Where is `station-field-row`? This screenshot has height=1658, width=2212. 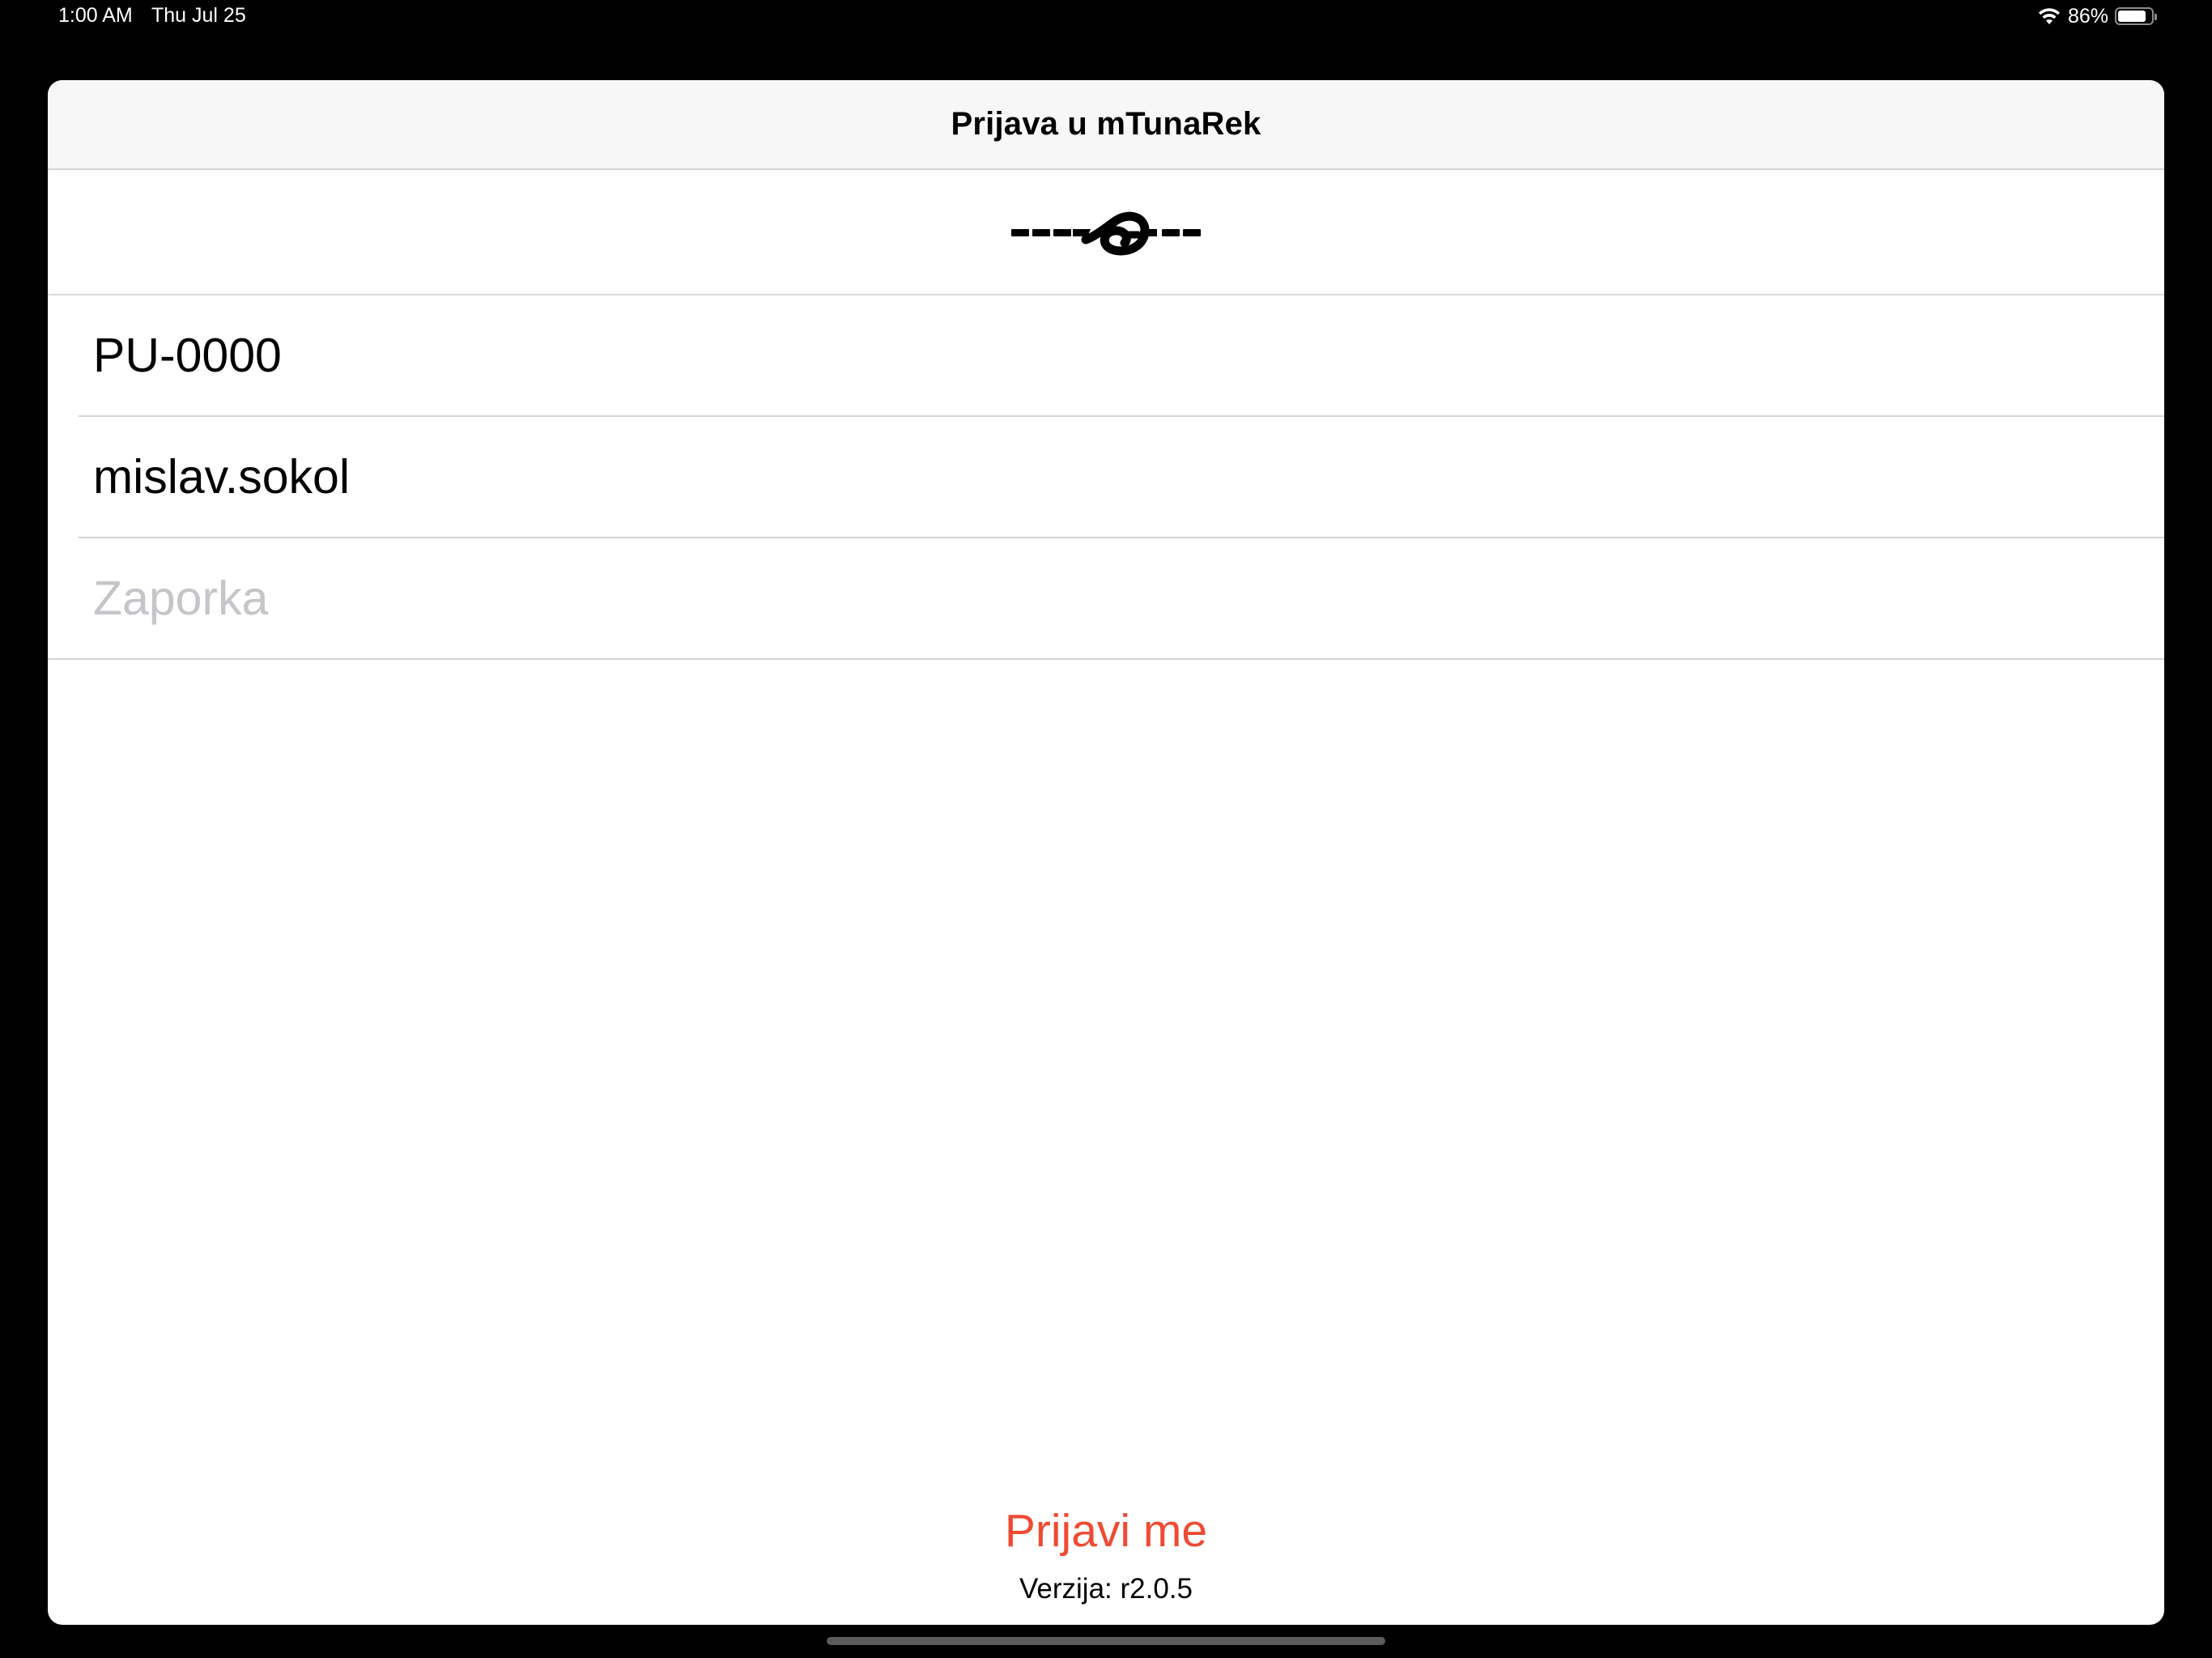
station-field-row is located at coordinates (1106, 356).